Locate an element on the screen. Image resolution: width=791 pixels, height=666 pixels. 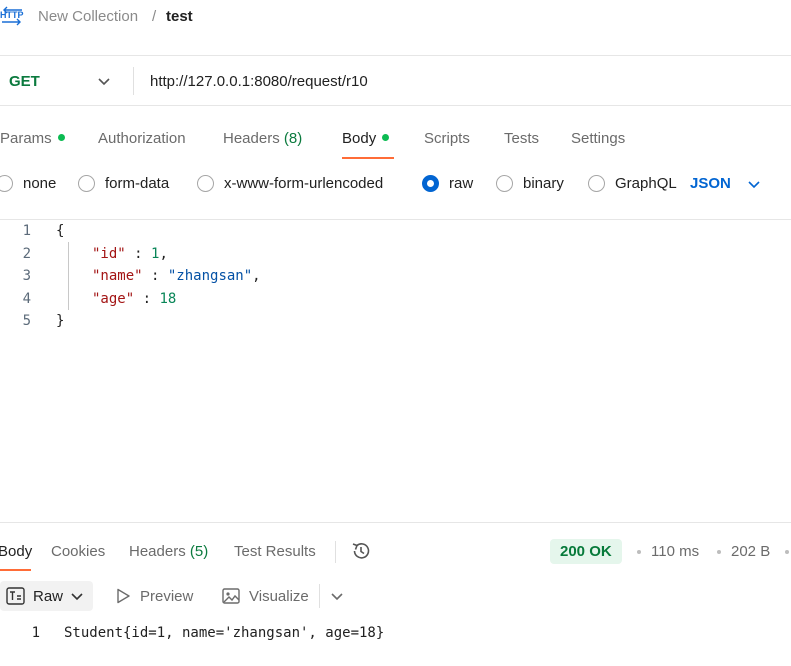
tab-settings: Settings is located at coordinates (598, 138).